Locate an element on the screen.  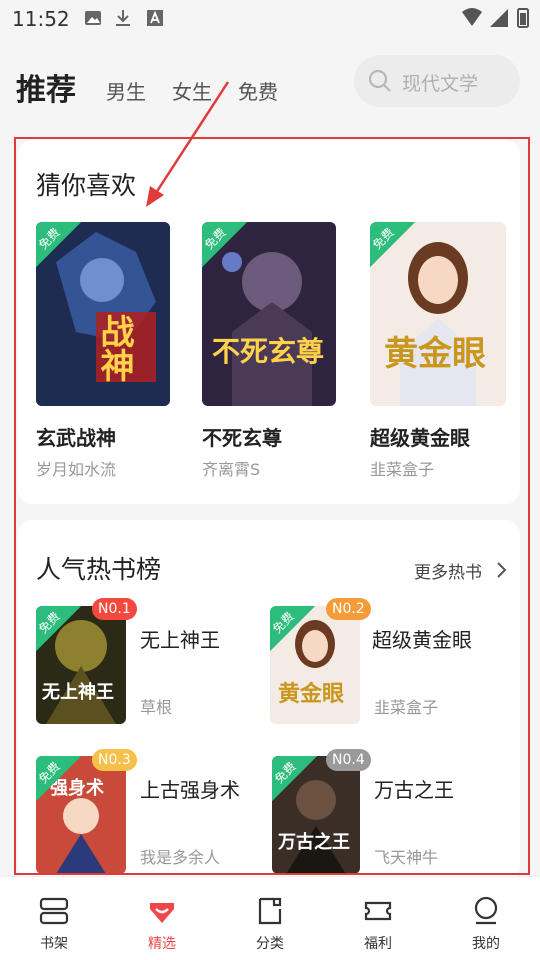
featured-icon is located at coordinates (162, 913).